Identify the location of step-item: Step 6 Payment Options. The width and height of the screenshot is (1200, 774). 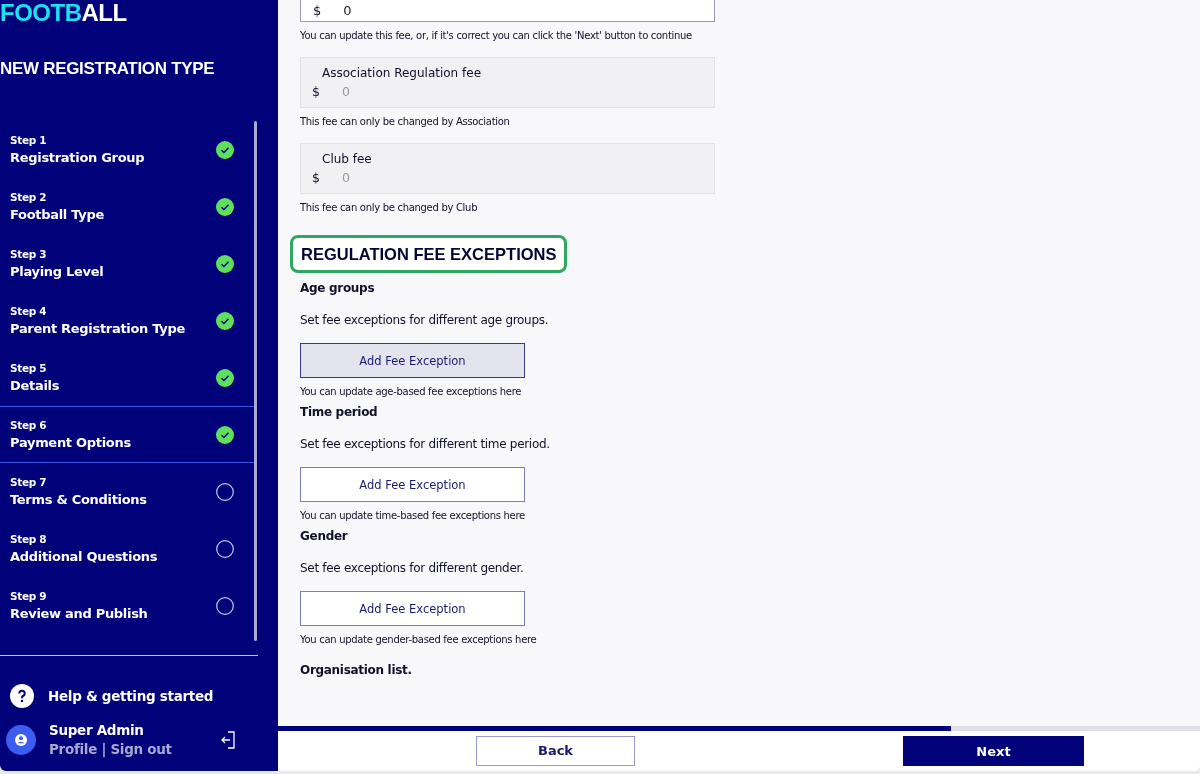
(127, 434).